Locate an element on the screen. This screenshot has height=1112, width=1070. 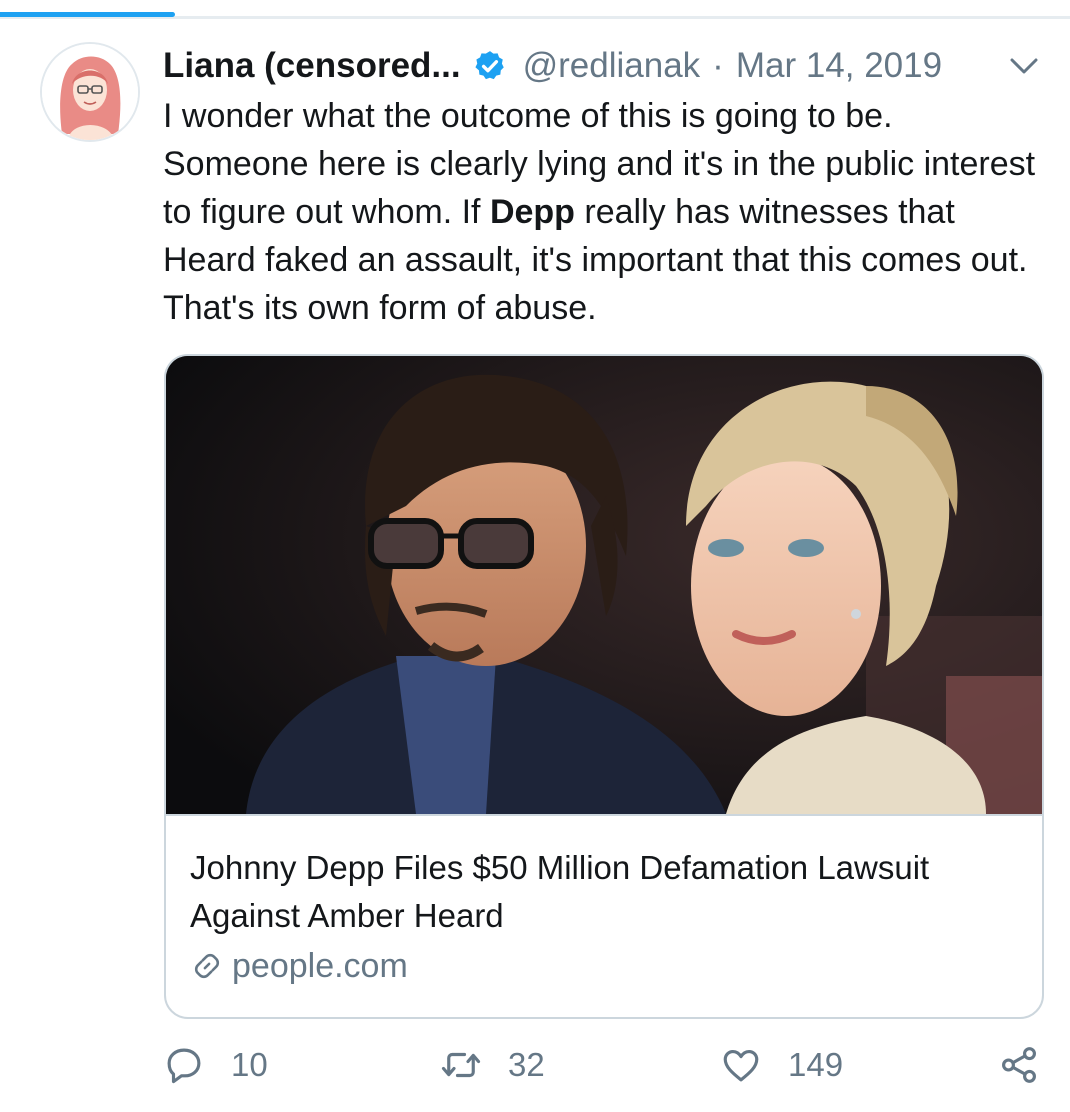
avatar-illustration is located at coordinates (90, 92).